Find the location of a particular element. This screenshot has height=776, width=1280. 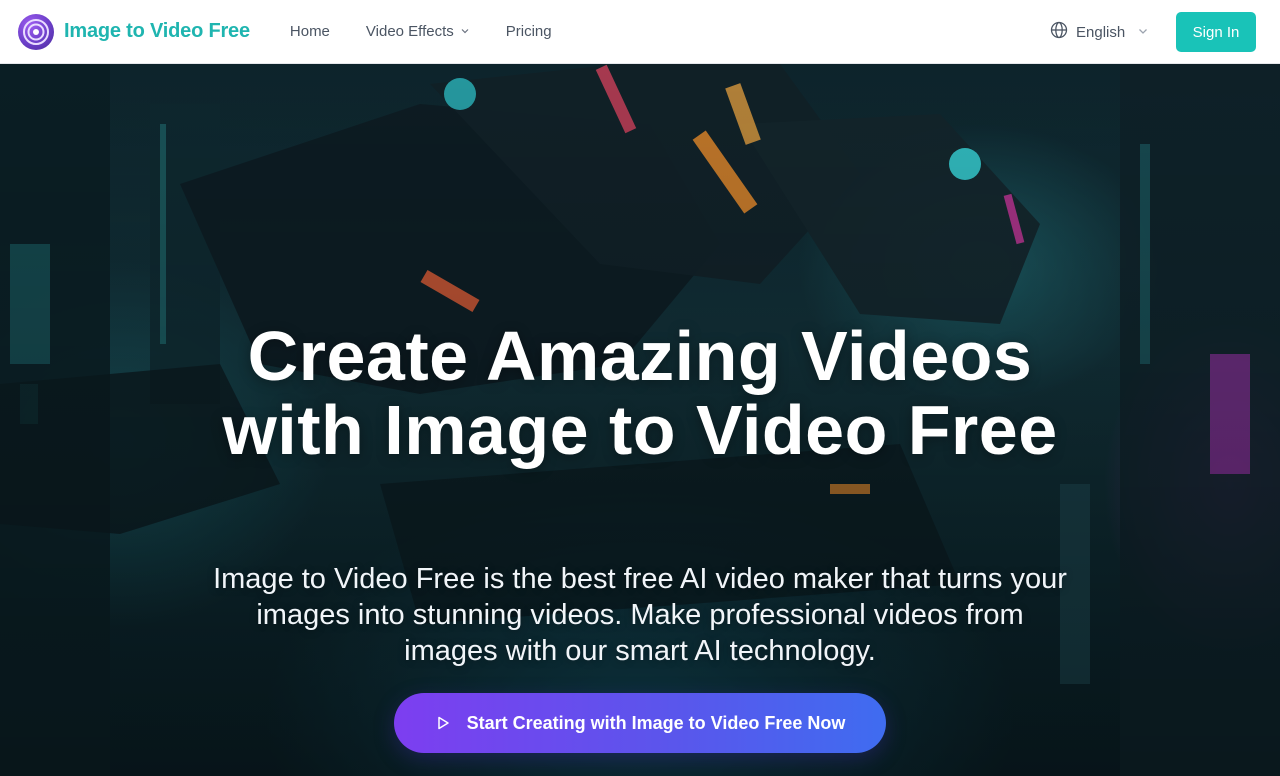

globe-icon is located at coordinates (1059, 32).